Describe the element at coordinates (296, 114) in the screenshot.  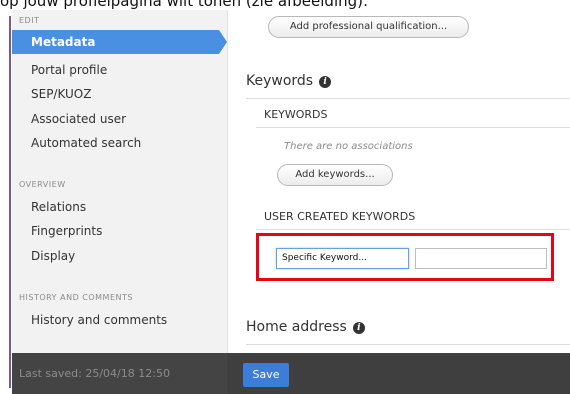
I see `keywords-subheading: KEYWORDS` at that location.